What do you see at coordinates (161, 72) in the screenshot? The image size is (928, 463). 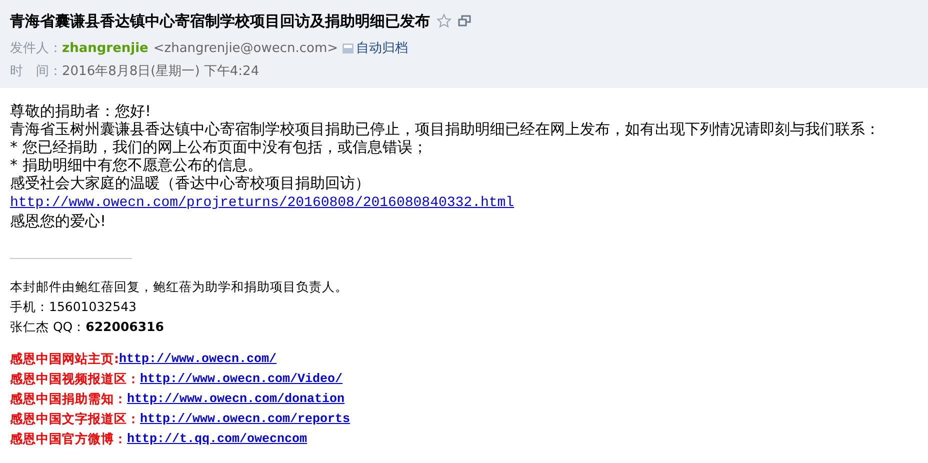 I see `sent-time: 2016年8月8日(星期一) 下午4:24` at bounding box center [161, 72].